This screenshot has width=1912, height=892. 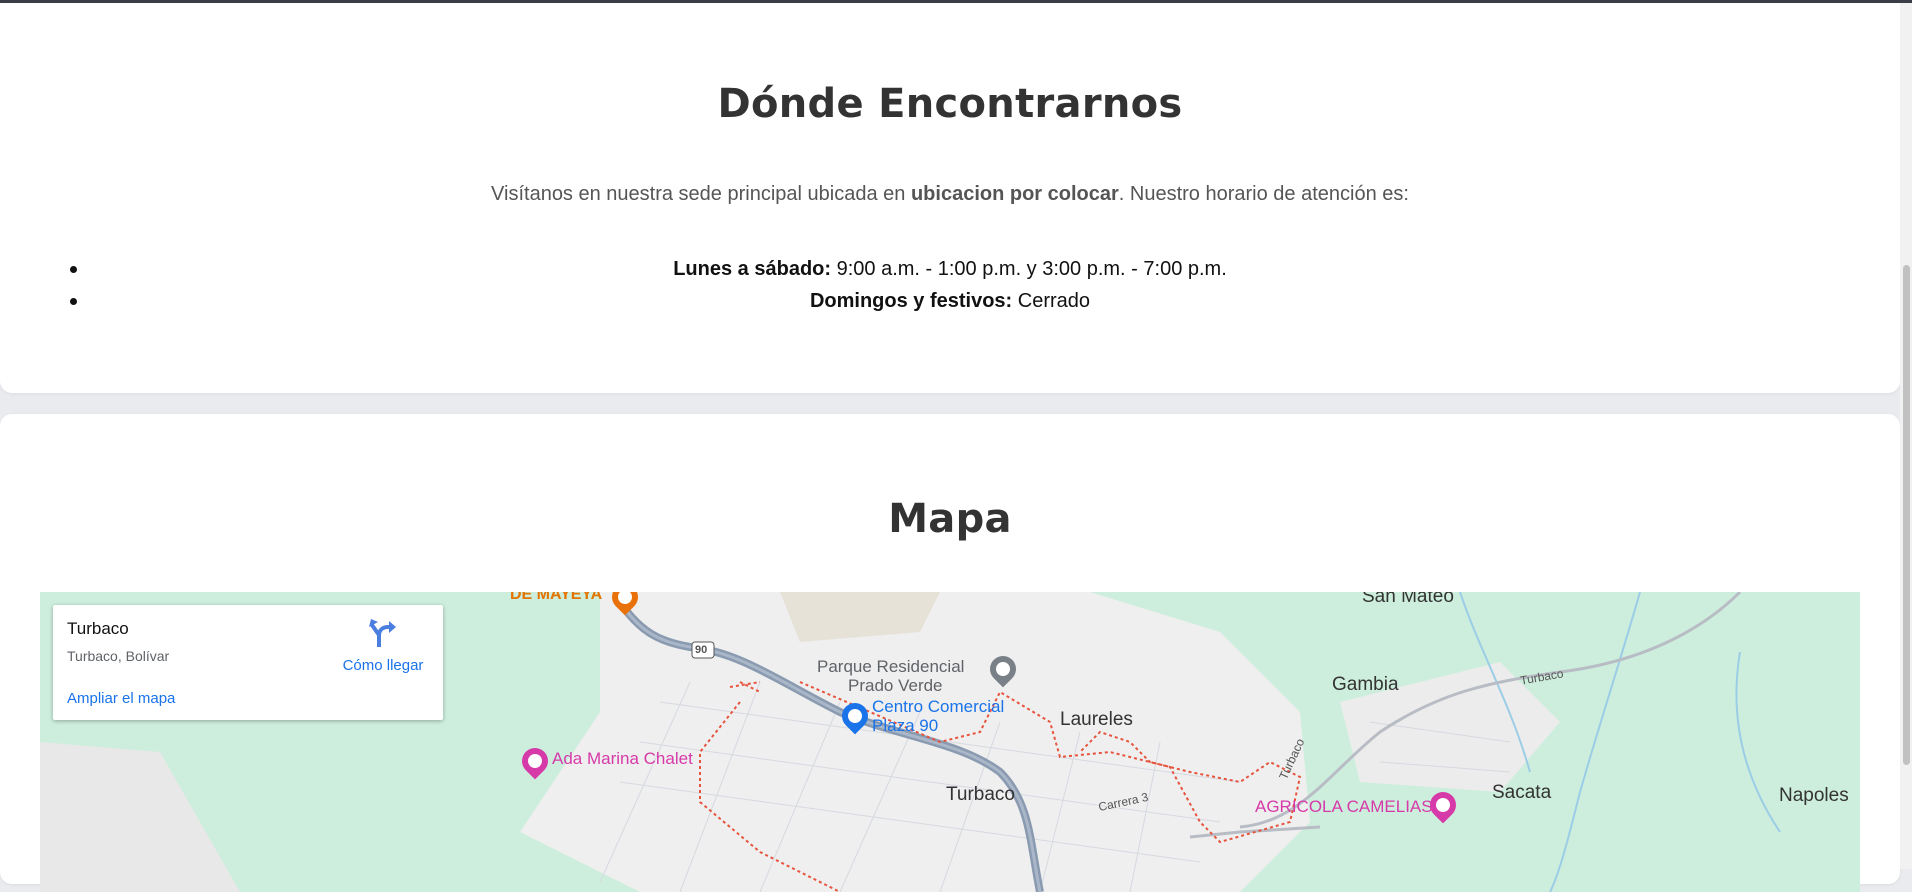 I want to click on map-label-agricola: AGRICOLA CAMELIAS, so click(x=1344, y=806).